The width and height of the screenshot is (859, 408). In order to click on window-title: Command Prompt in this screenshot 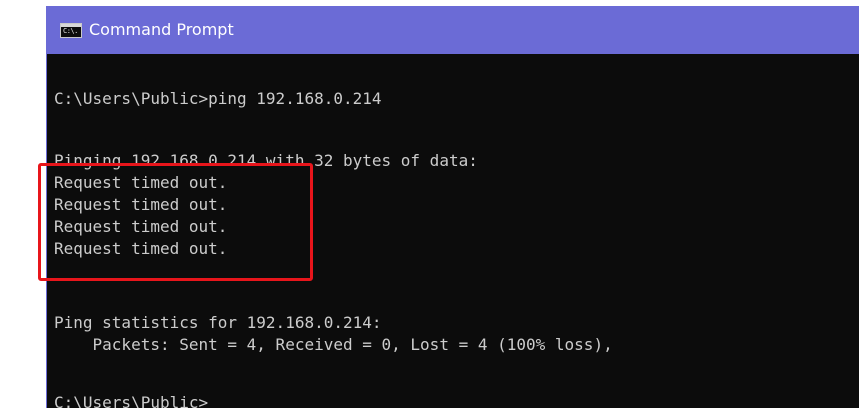, I will do `click(161, 29)`.